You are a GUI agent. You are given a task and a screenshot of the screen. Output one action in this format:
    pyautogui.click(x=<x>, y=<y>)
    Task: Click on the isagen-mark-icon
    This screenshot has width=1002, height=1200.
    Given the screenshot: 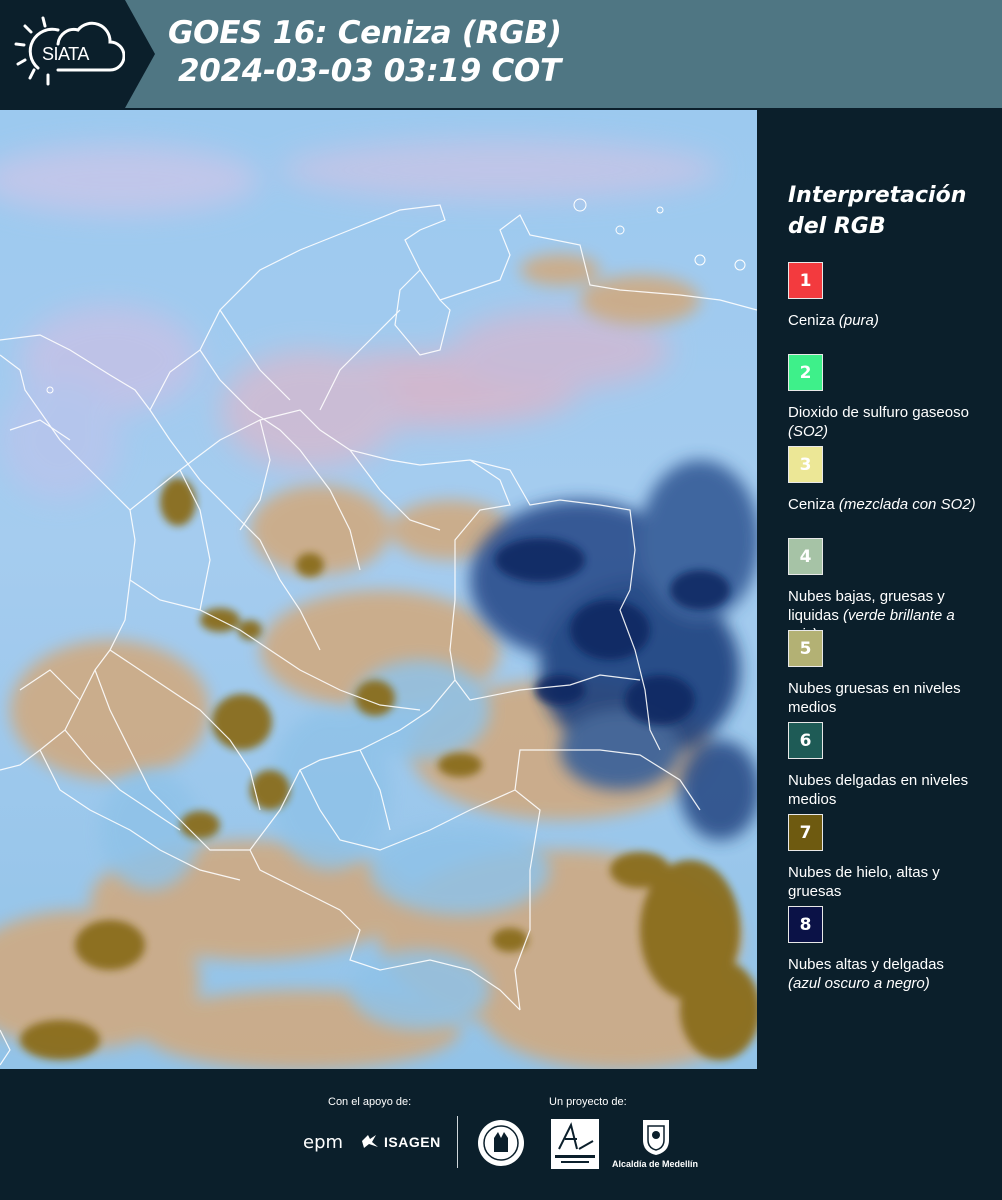 What is the action you would take?
    pyautogui.click(x=370, y=1141)
    